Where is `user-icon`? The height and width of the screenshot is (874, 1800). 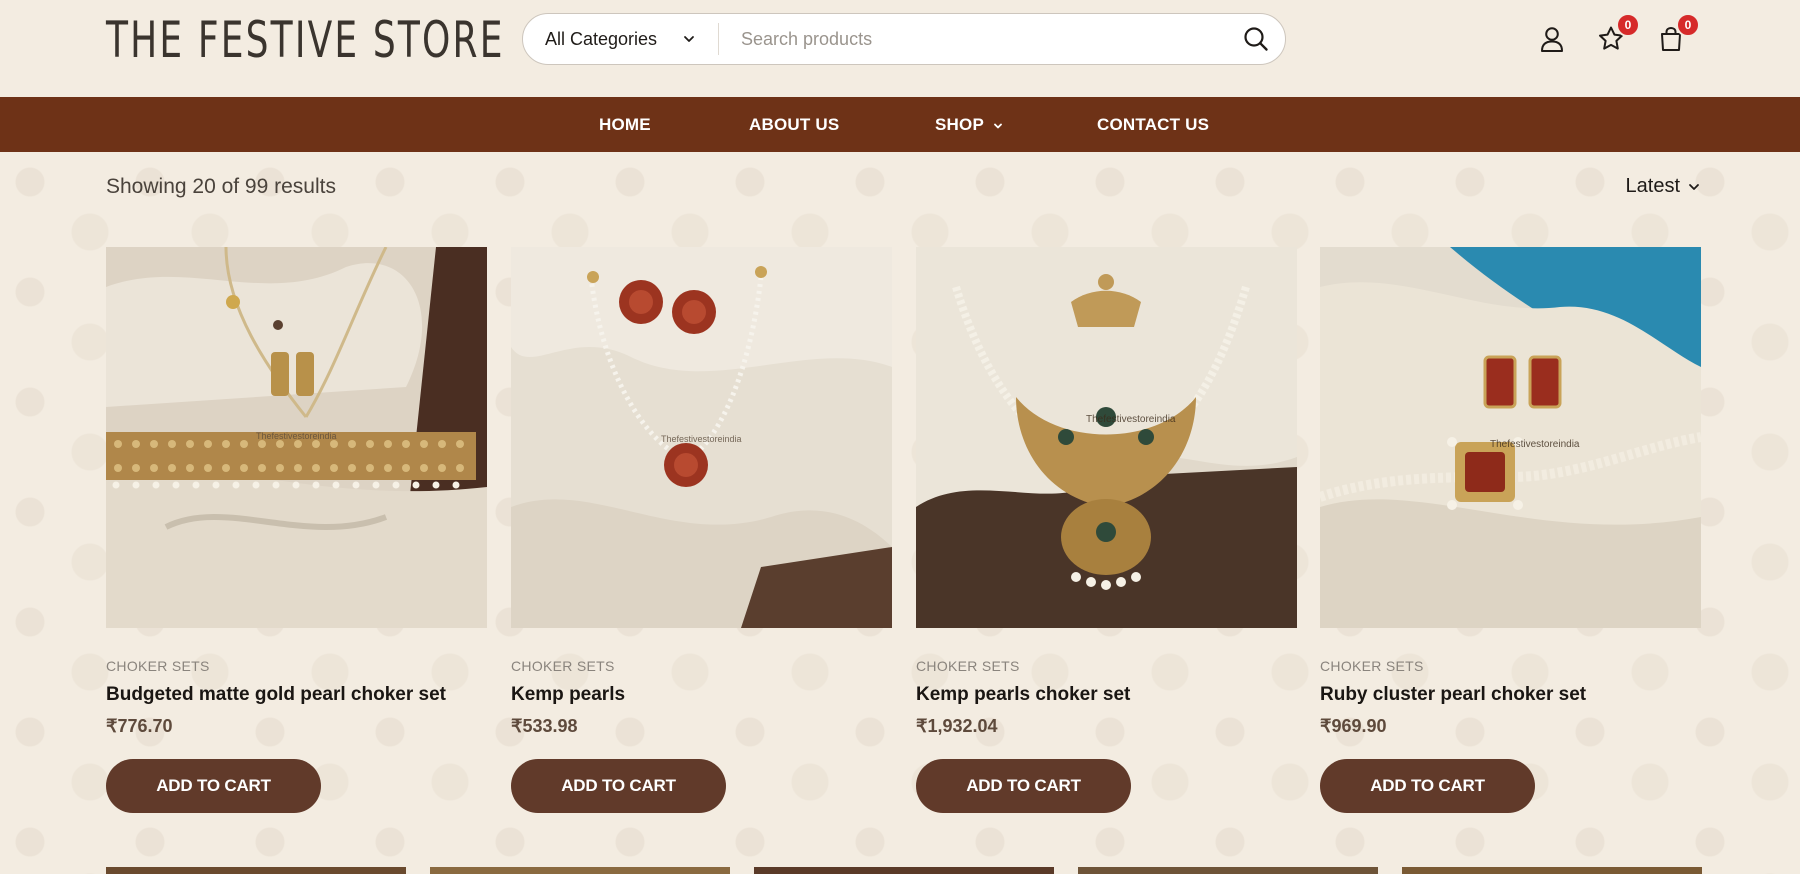 user-icon is located at coordinates (1552, 39).